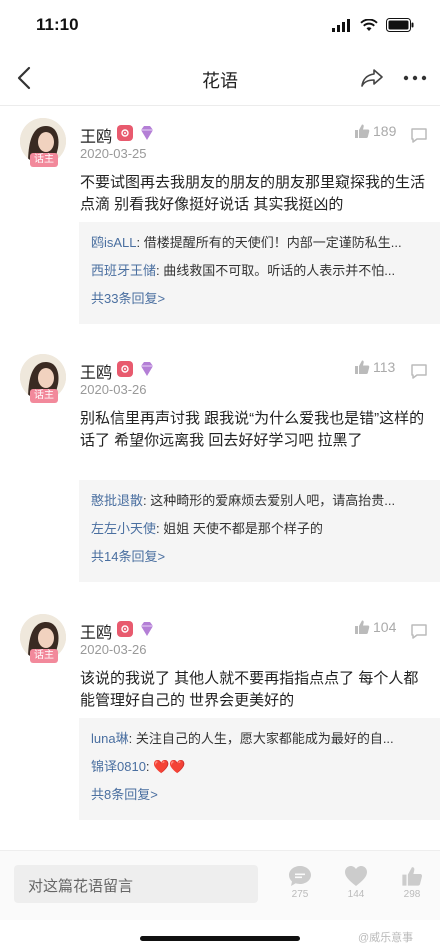 The height and width of the screenshot is (952, 440). What do you see at coordinates (249, 689) in the screenshot?
I see `comment-text: 该说的我说了 其他人就不要再指指点点了 每个人都能管理好自己的 世界会更美好的` at bounding box center [249, 689].